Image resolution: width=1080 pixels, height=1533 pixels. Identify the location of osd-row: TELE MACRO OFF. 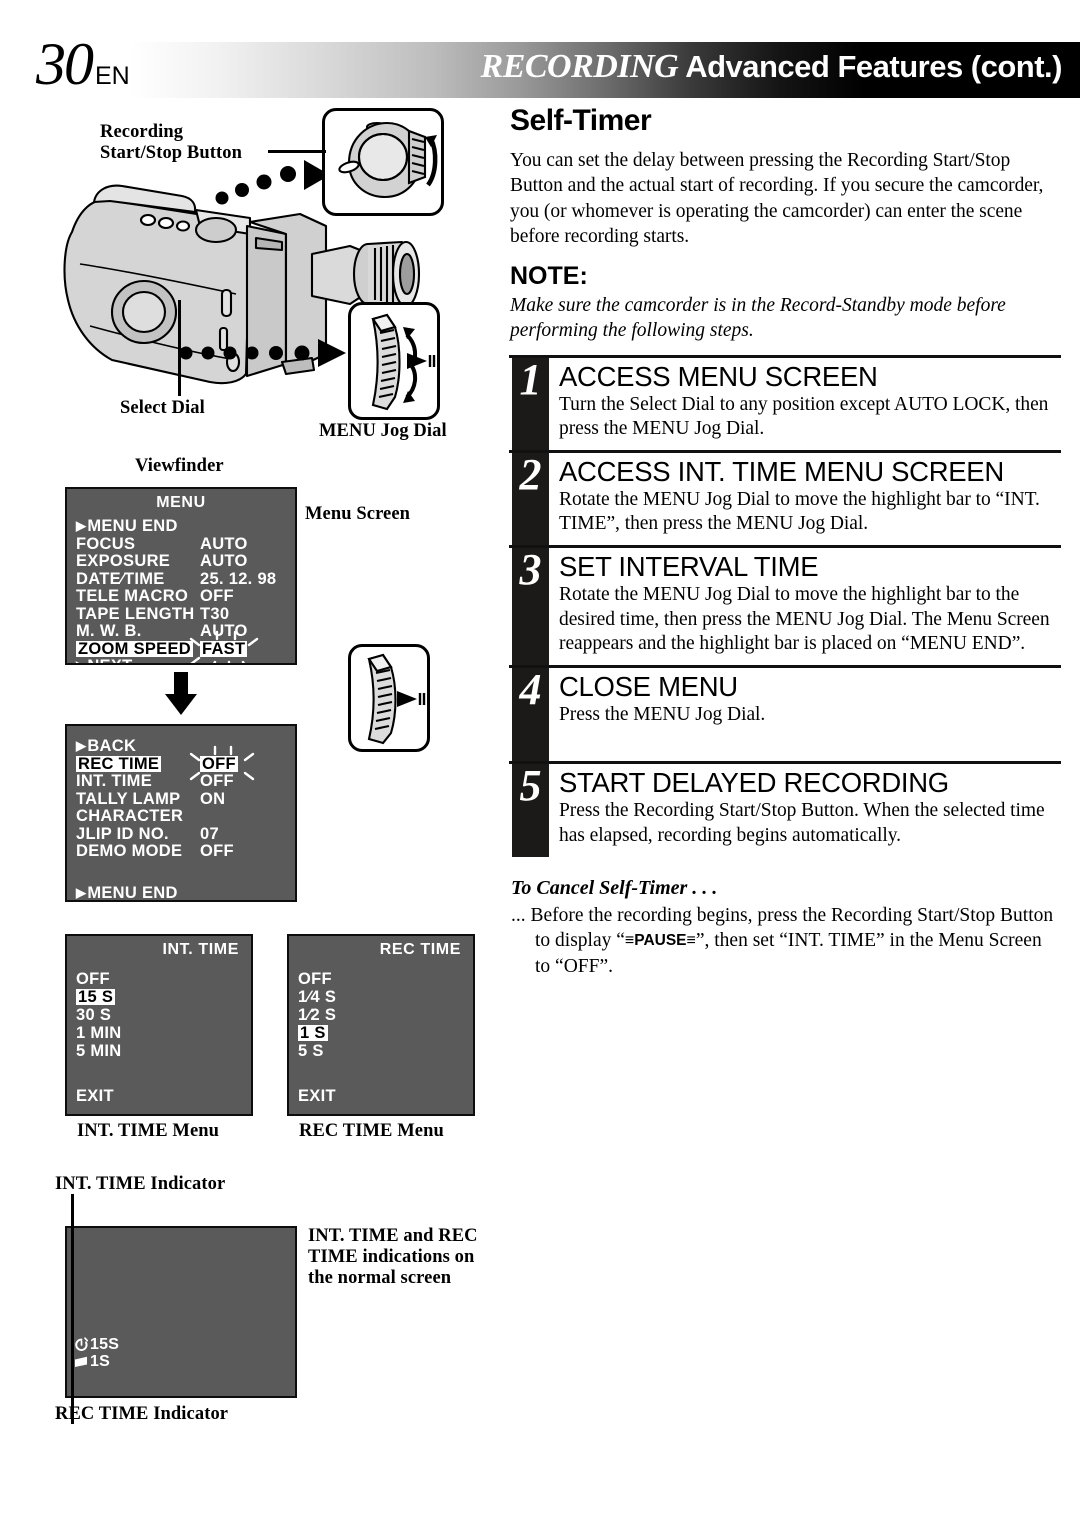
(181, 596).